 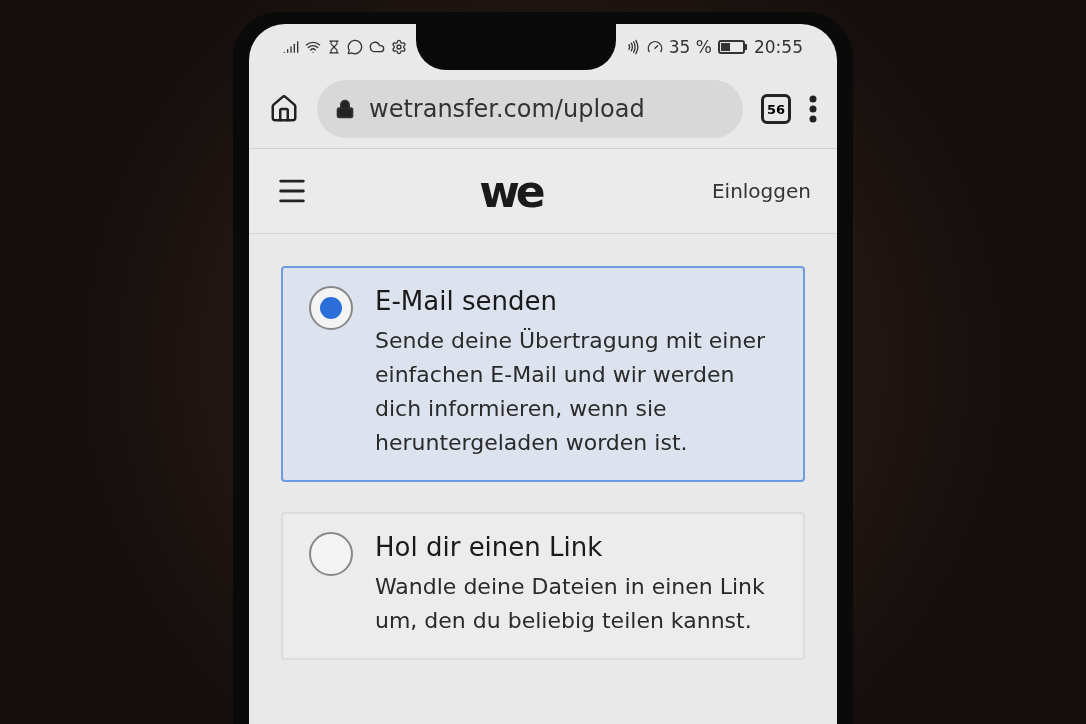 I want to click on option-card: E-Mail senden Sende deine Übertragung mit einer einfachen E-Mail und wir werden dich informieren, wenn sie heruntergeladen worden ist., so click(x=543, y=374).